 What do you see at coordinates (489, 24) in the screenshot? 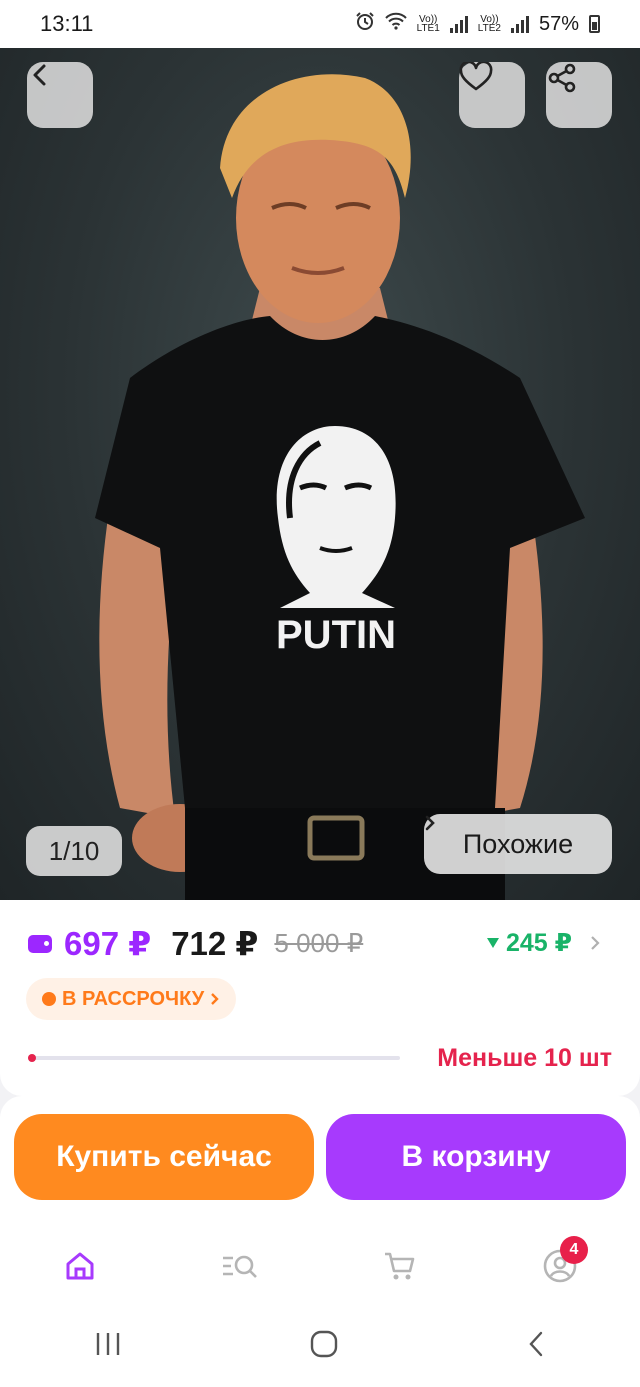
I see `sim2-label: Vo)) LTE2` at bounding box center [489, 24].